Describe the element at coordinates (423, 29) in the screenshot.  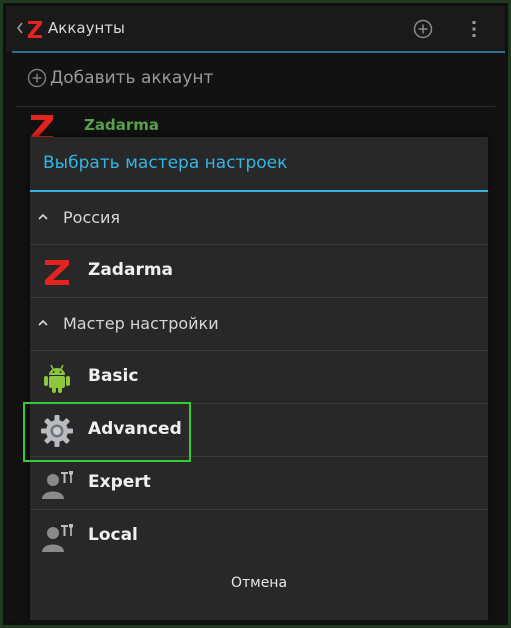
I see `add-circle-icon` at that location.